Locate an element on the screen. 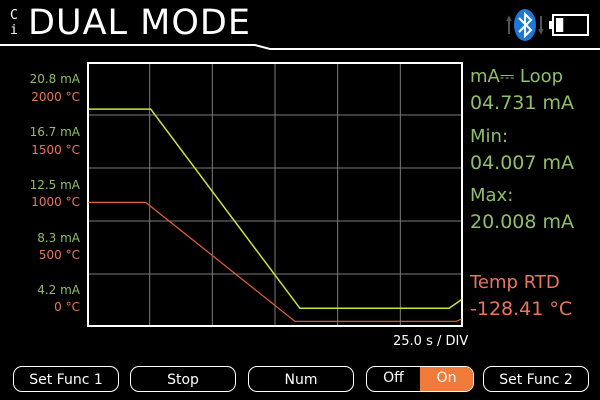  toggle-on-option: On is located at coordinates (446, 379).